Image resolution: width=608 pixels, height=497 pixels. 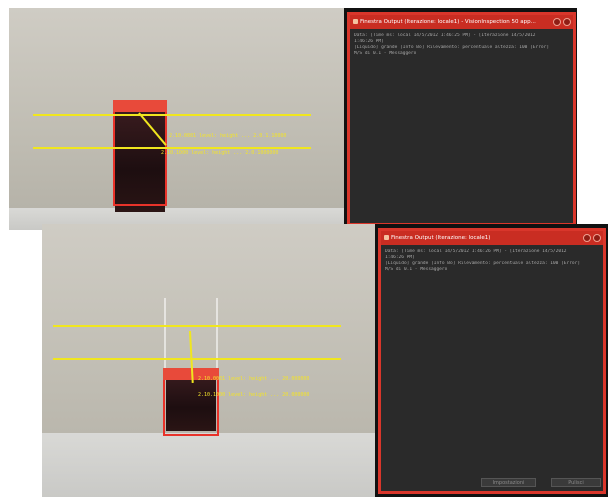 I want to click on annotation-lower: 2.10.1000 level: height ... 2.0.1000000, so click(x=220, y=153).